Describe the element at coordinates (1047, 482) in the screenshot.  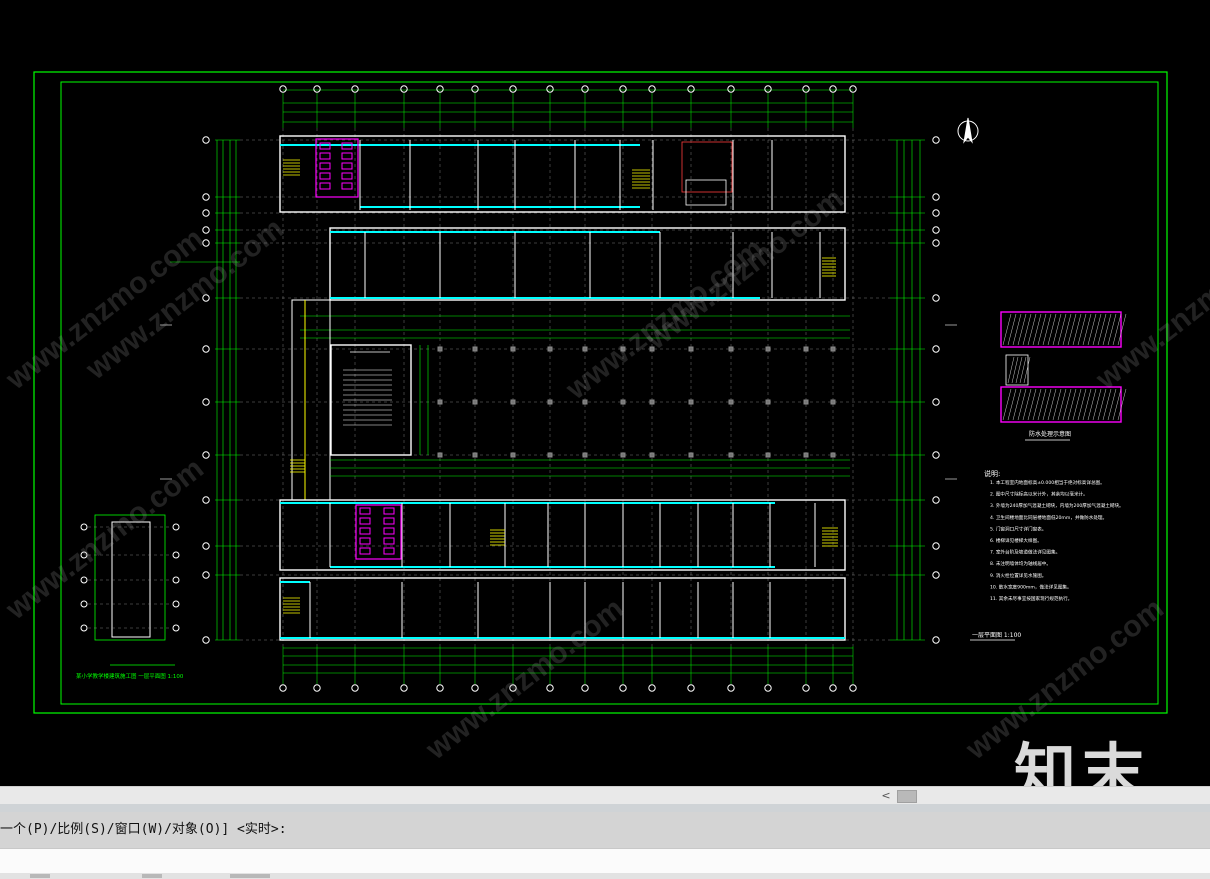
I see `note-line: 1. 本工程室内地面标高±0.000相当于绝对标高详总图。` at that location.